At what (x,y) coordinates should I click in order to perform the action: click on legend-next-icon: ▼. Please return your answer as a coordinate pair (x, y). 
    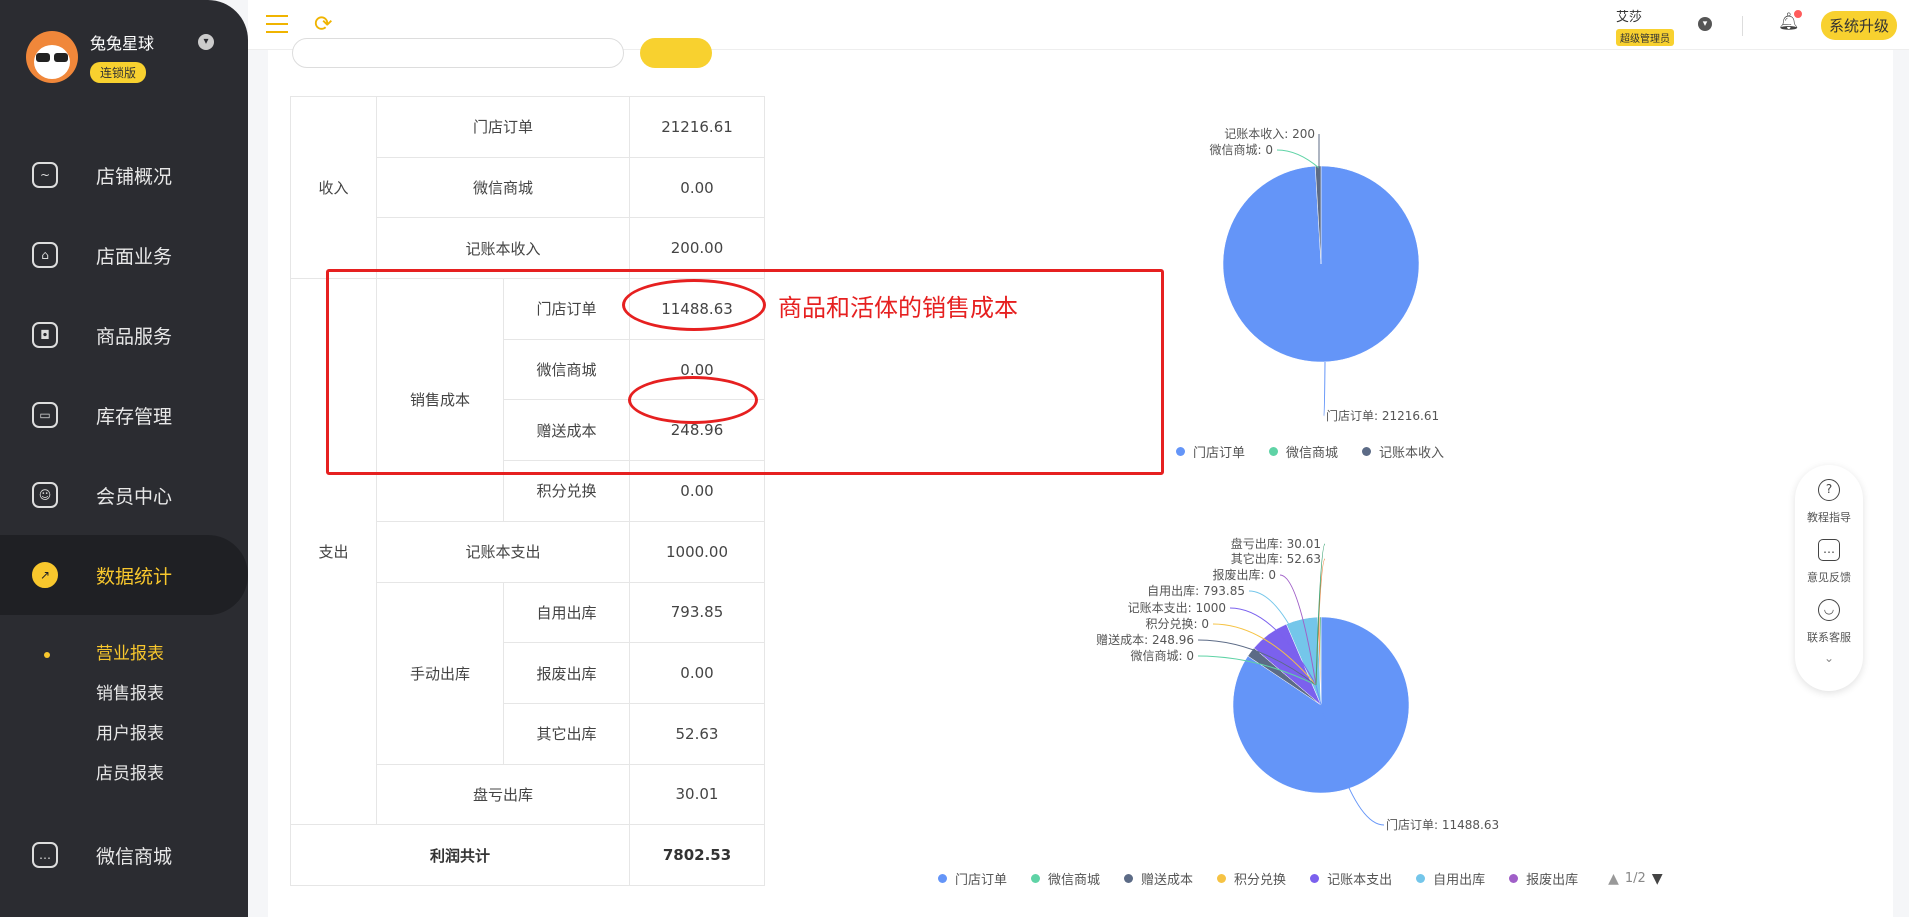
    Looking at the image, I should click on (1657, 879).